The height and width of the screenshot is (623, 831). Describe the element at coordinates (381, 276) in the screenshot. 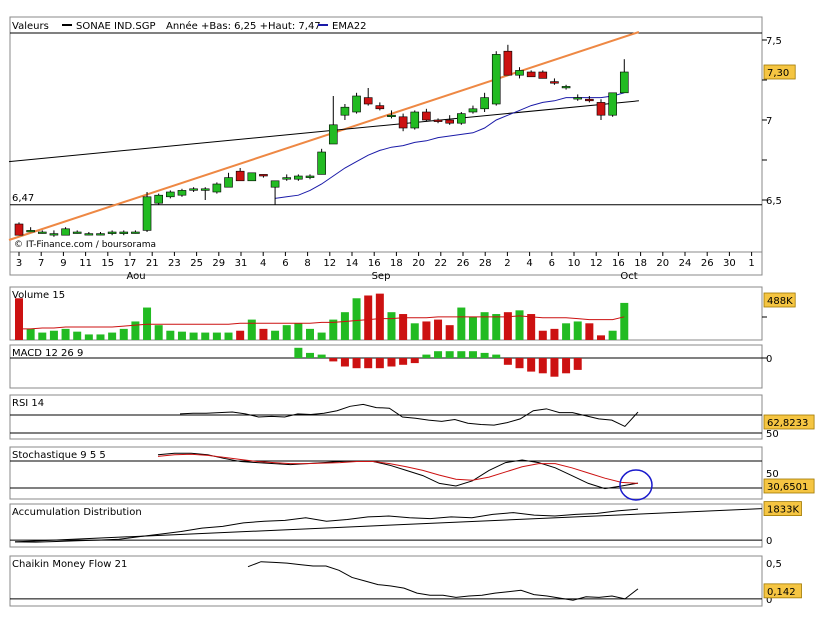

I see `month-label: Sep` at that location.